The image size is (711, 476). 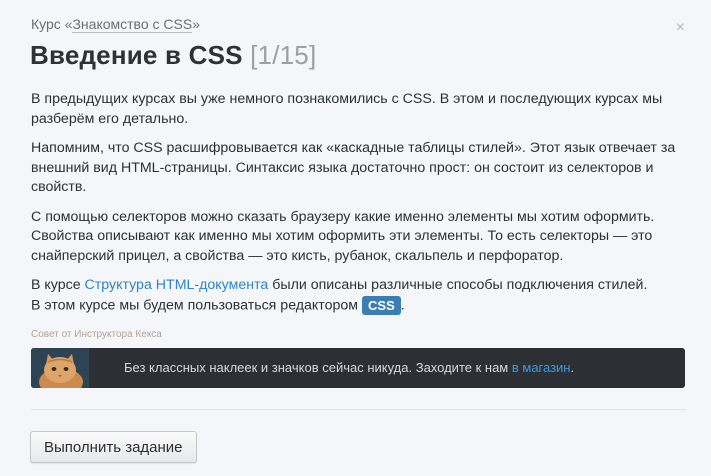 I want to click on html-structure-course-link: Структура HTML-документа, so click(x=177, y=285).